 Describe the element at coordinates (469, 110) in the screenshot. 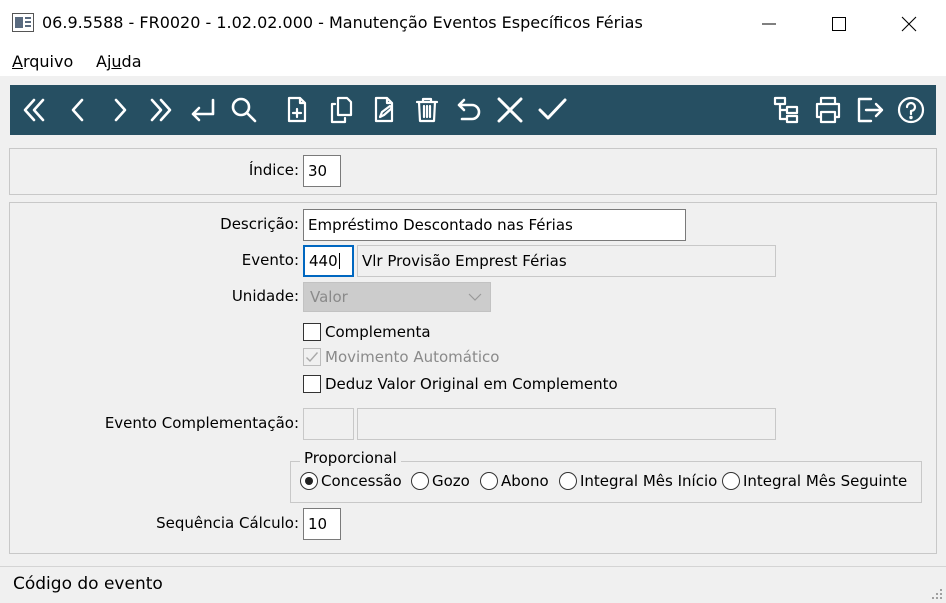

I see `undo-icon` at that location.